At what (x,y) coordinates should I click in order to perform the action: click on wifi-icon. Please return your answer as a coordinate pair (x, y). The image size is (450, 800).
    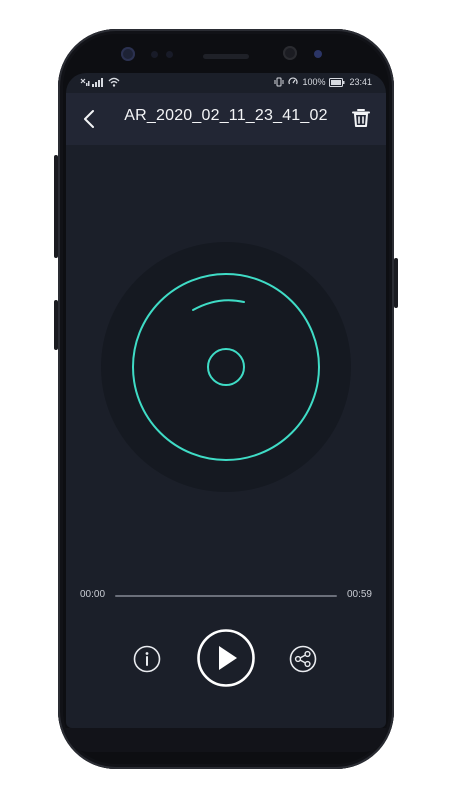
    Looking at the image, I should click on (114, 82).